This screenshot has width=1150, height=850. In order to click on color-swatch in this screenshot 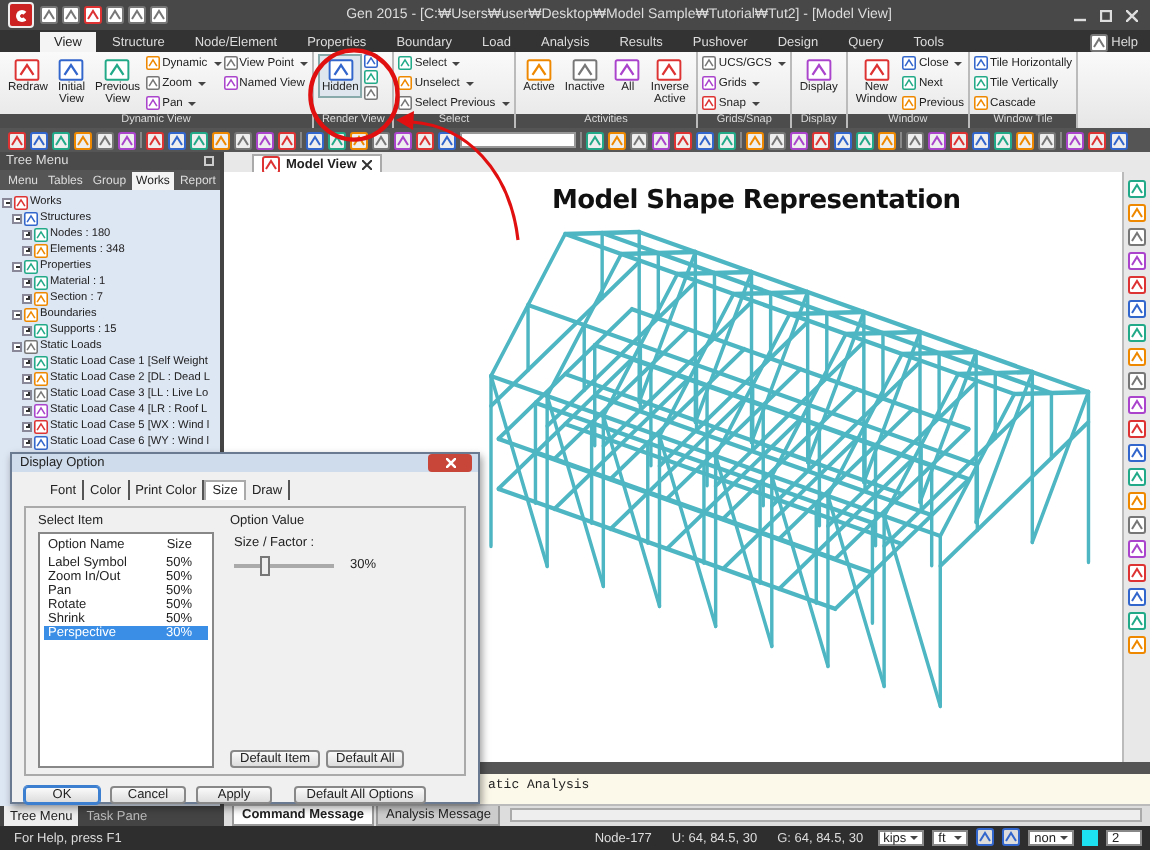, I will do `click(1090, 838)`.